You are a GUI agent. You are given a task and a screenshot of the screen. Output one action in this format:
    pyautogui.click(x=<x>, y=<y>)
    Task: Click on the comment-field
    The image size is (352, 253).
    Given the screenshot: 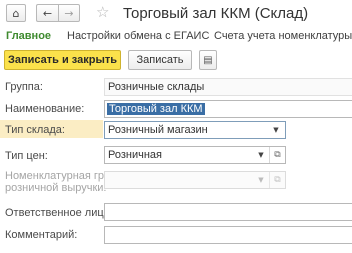 What is the action you would take?
    pyautogui.click(x=228, y=235)
    